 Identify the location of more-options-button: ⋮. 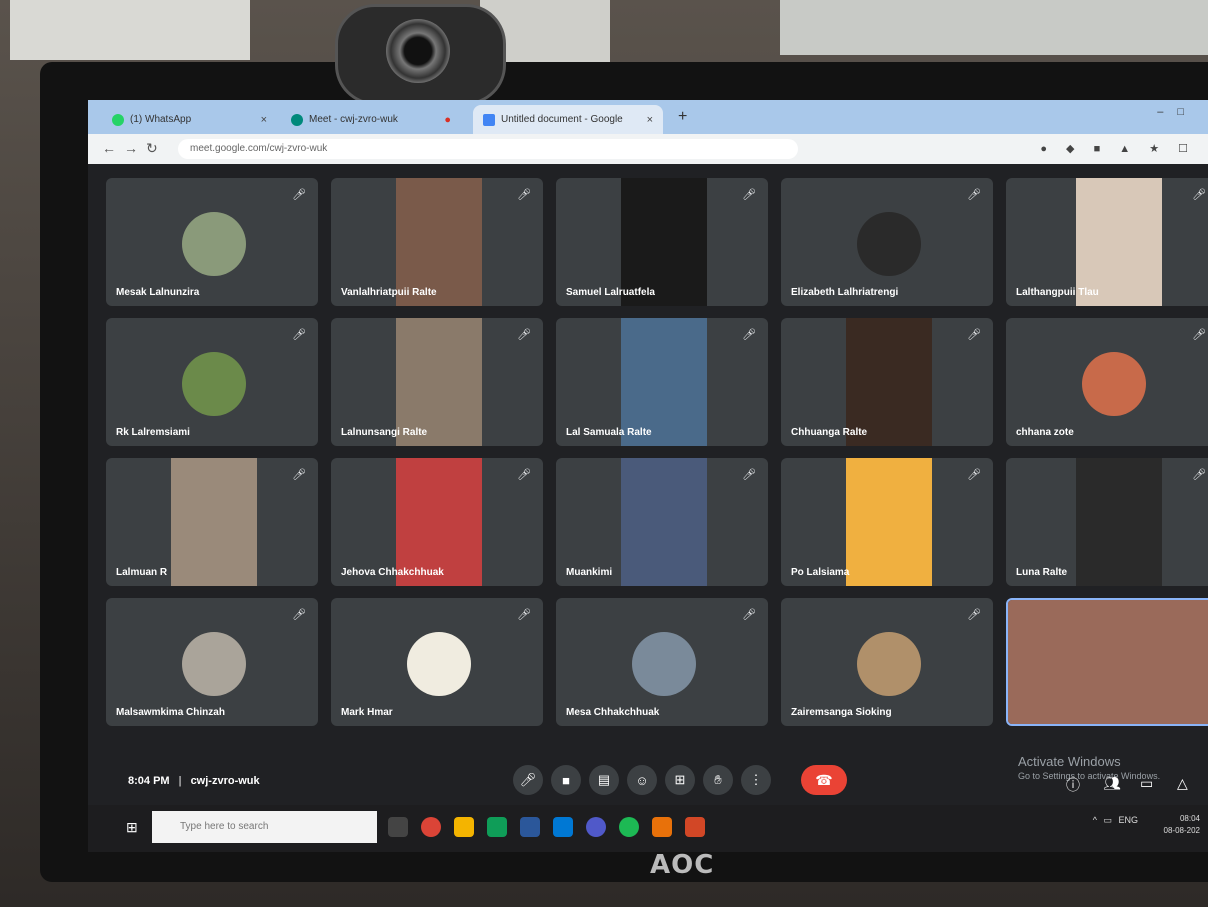
(756, 780).